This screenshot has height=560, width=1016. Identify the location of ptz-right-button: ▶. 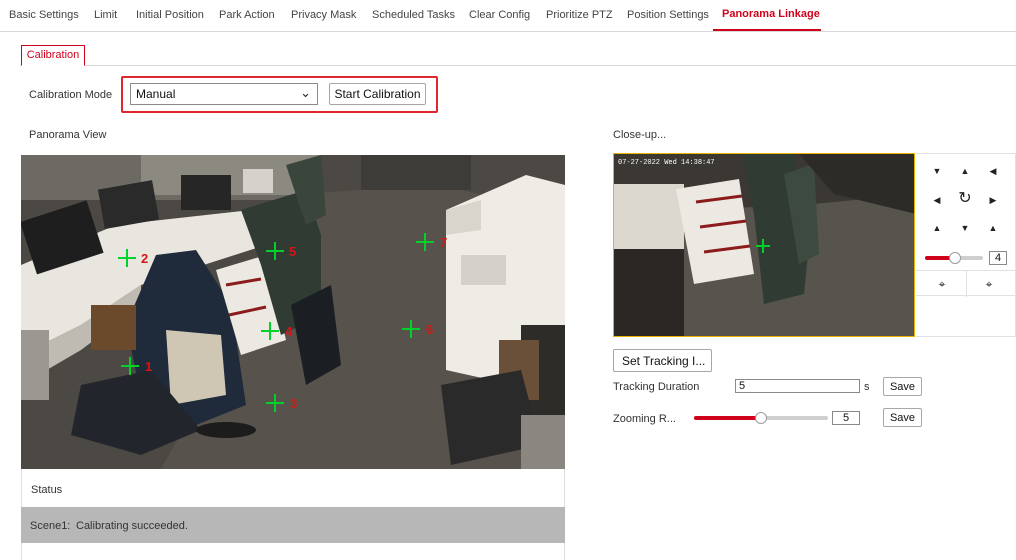
(993, 200).